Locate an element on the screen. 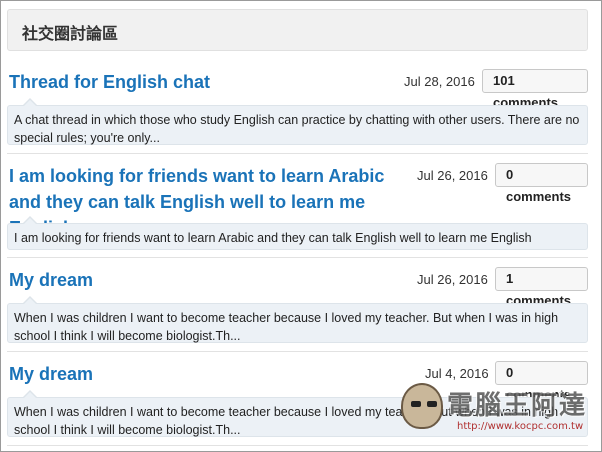  comments-button: 1 comments is located at coordinates (541, 287).